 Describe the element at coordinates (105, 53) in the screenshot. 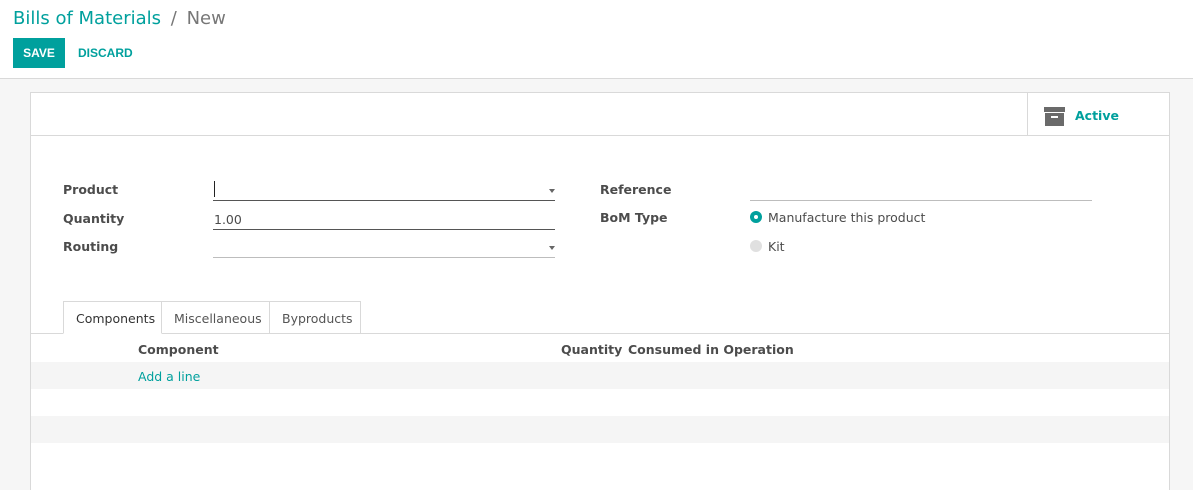

I see `discard-button: DISCARD` at that location.